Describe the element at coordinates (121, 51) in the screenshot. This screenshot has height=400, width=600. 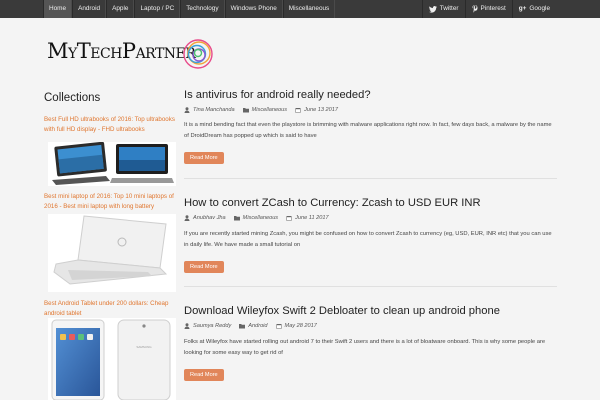
I see `logo-text: MYTECHPARTNER` at that location.